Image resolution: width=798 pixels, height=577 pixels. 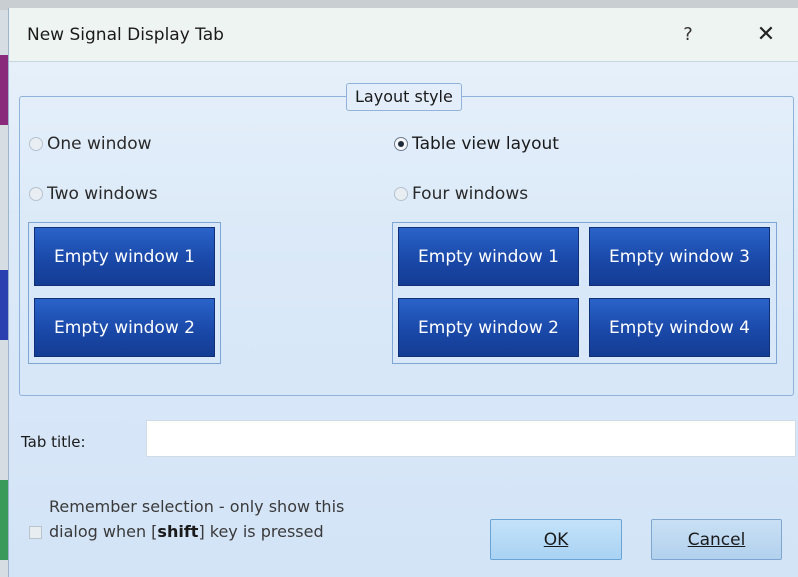 What do you see at coordinates (102, 194) in the screenshot?
I see `radio-label: Two windows` at bounding box center [102, 194].